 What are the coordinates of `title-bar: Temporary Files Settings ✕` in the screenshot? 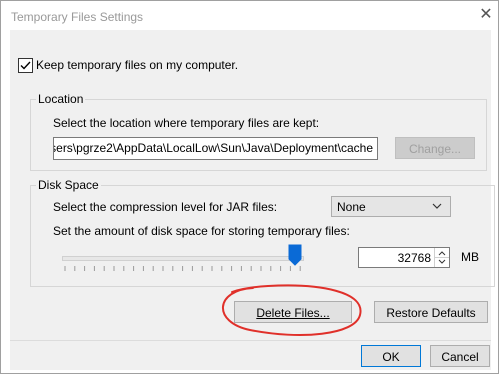 It's located at (249, 16).